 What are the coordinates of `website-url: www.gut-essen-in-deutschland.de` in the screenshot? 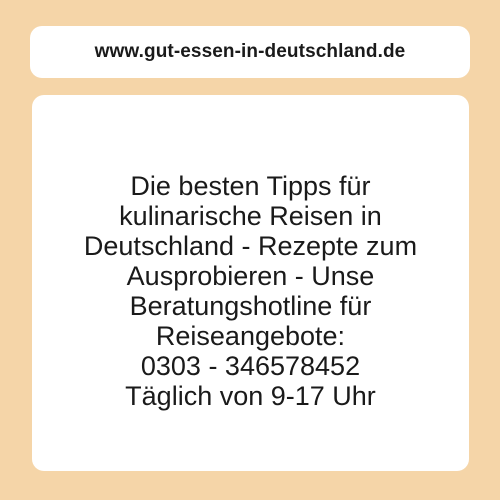 It's located at (250, 51).